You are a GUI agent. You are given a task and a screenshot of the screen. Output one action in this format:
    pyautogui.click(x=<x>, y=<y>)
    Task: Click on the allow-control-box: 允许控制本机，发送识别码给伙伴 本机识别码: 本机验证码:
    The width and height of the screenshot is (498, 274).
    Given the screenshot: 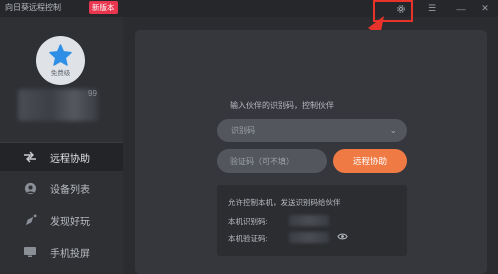 What is the action you would take?
    pyautogui.click(x=312, y=220)
    